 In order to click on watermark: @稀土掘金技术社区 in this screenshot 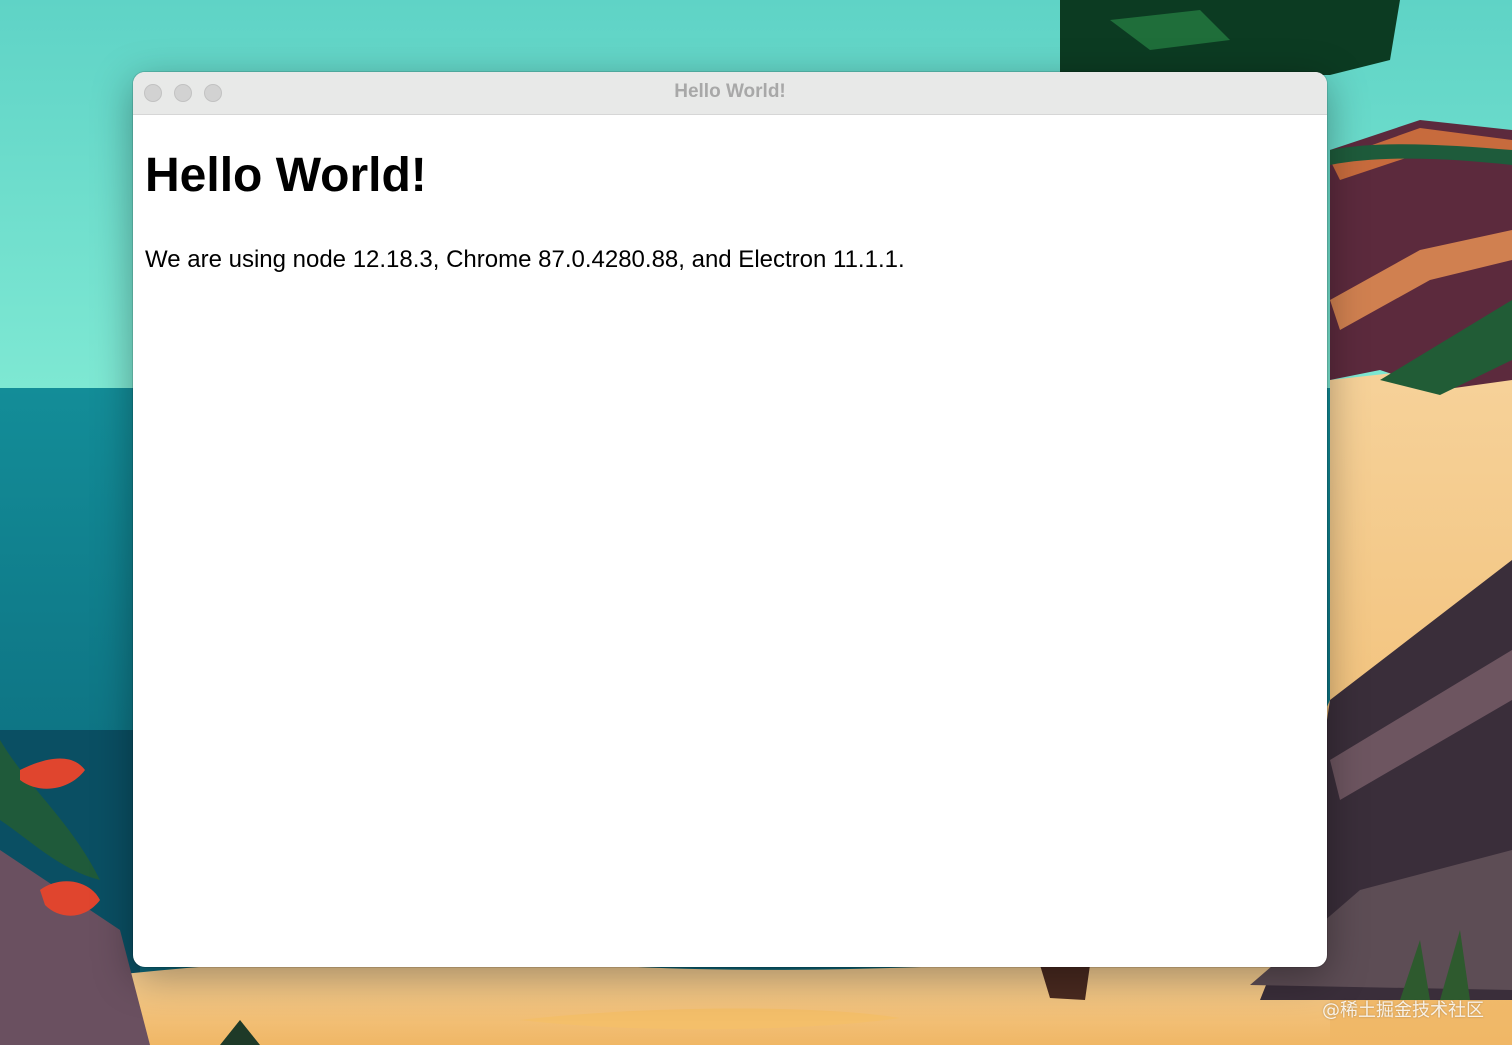, I will do `click(1403, 1010)`.